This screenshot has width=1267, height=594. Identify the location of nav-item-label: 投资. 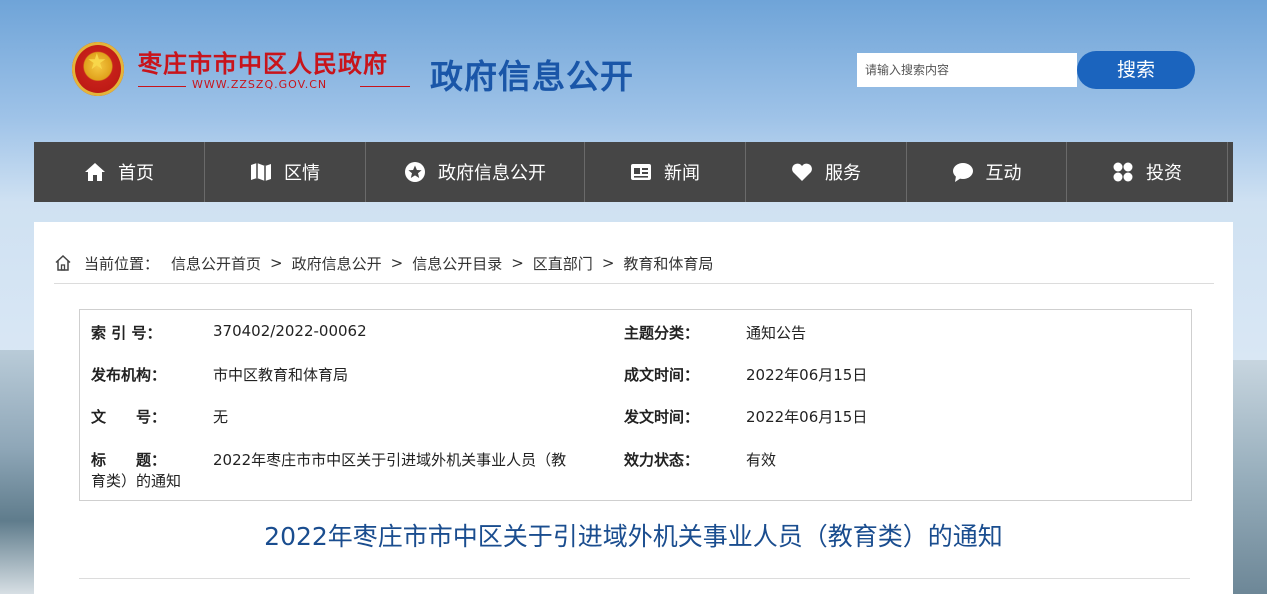
(1164, 173).